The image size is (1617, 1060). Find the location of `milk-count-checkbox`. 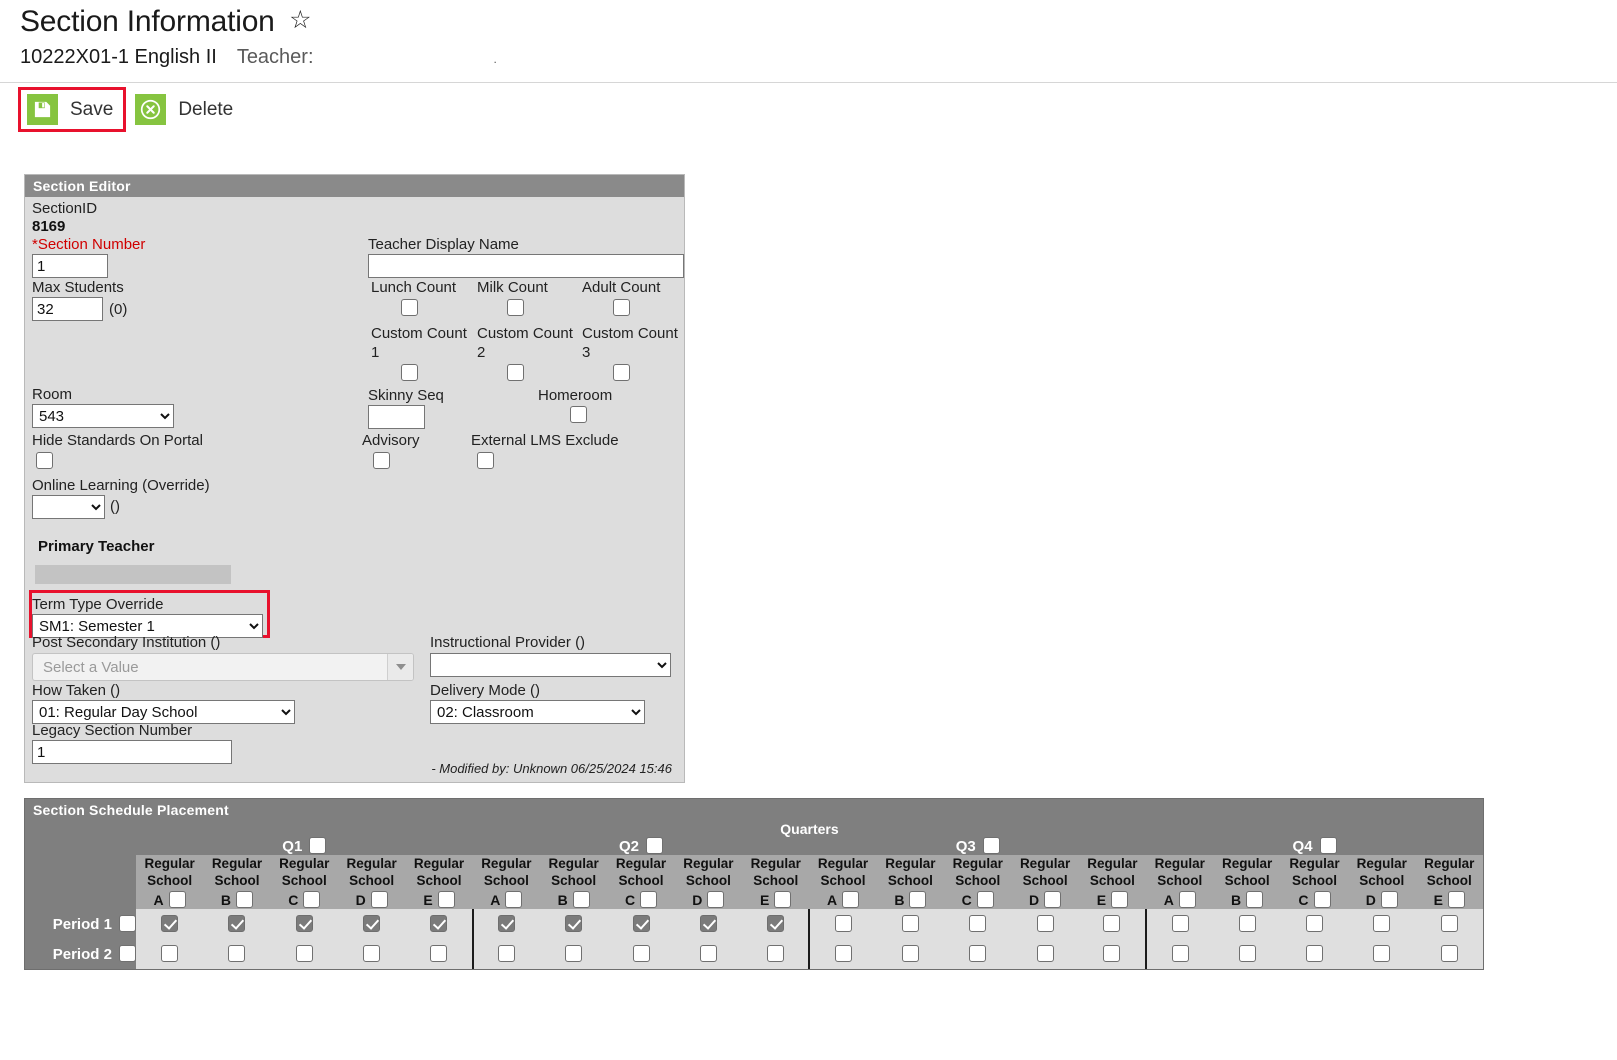

milk-count-checkbox is located at coordinates (515, 307).